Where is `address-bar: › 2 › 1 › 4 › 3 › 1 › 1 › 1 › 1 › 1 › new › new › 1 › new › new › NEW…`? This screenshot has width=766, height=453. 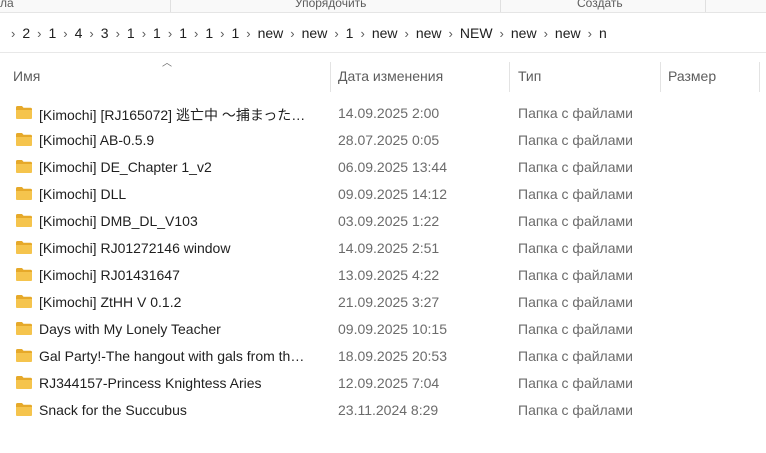 address-bar: › 2 › 1 › 4 › 3 › 1 › 1 › 1 › 1 › 1 › new › new › 1 › new › new › NEW… is located at coordinates (383, 35).